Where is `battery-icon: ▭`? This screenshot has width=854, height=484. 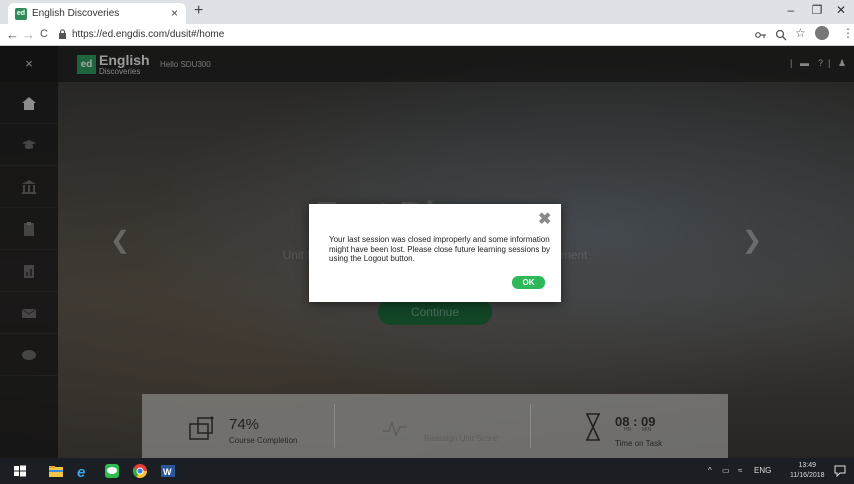 battery-icon: ▭ is located at coordinates (726, 470).